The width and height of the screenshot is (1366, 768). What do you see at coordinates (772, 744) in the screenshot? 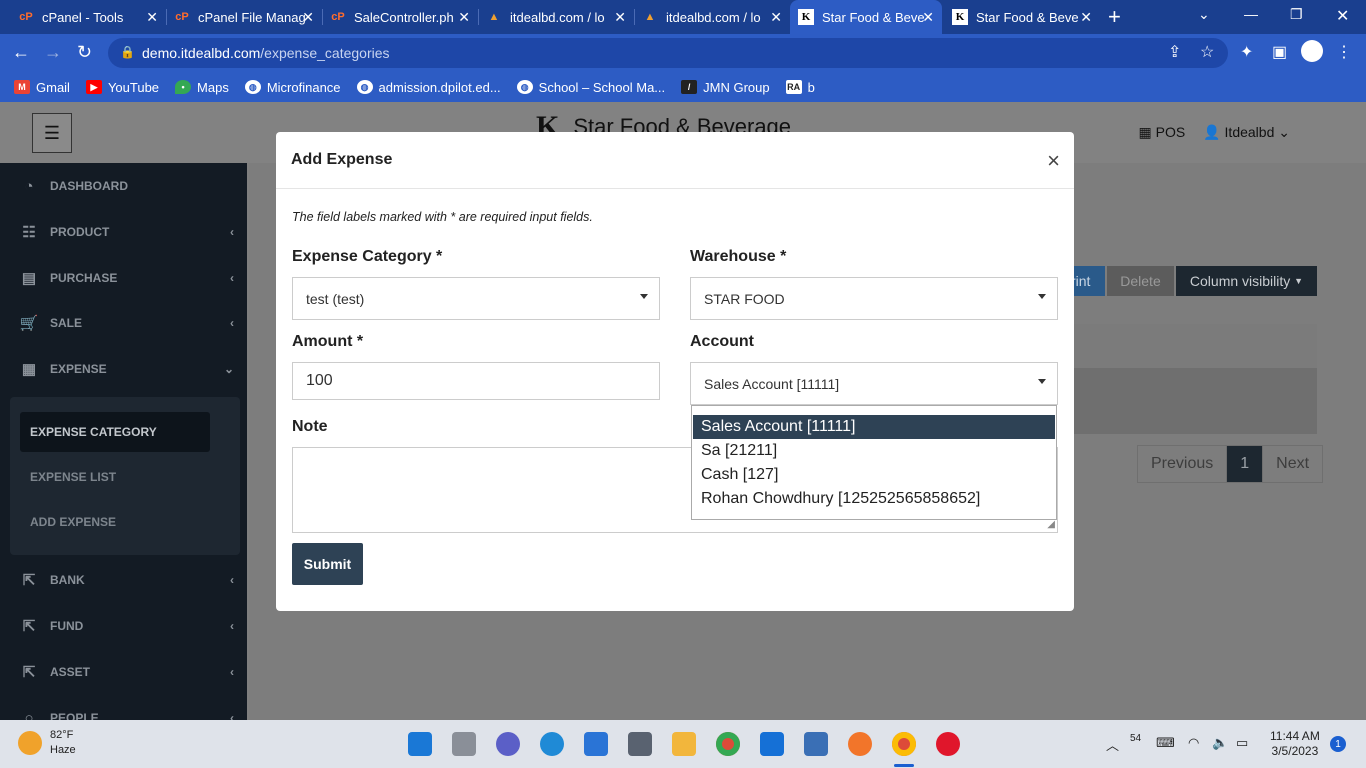
I see `mail-icon` at bounding box center [772, 744].